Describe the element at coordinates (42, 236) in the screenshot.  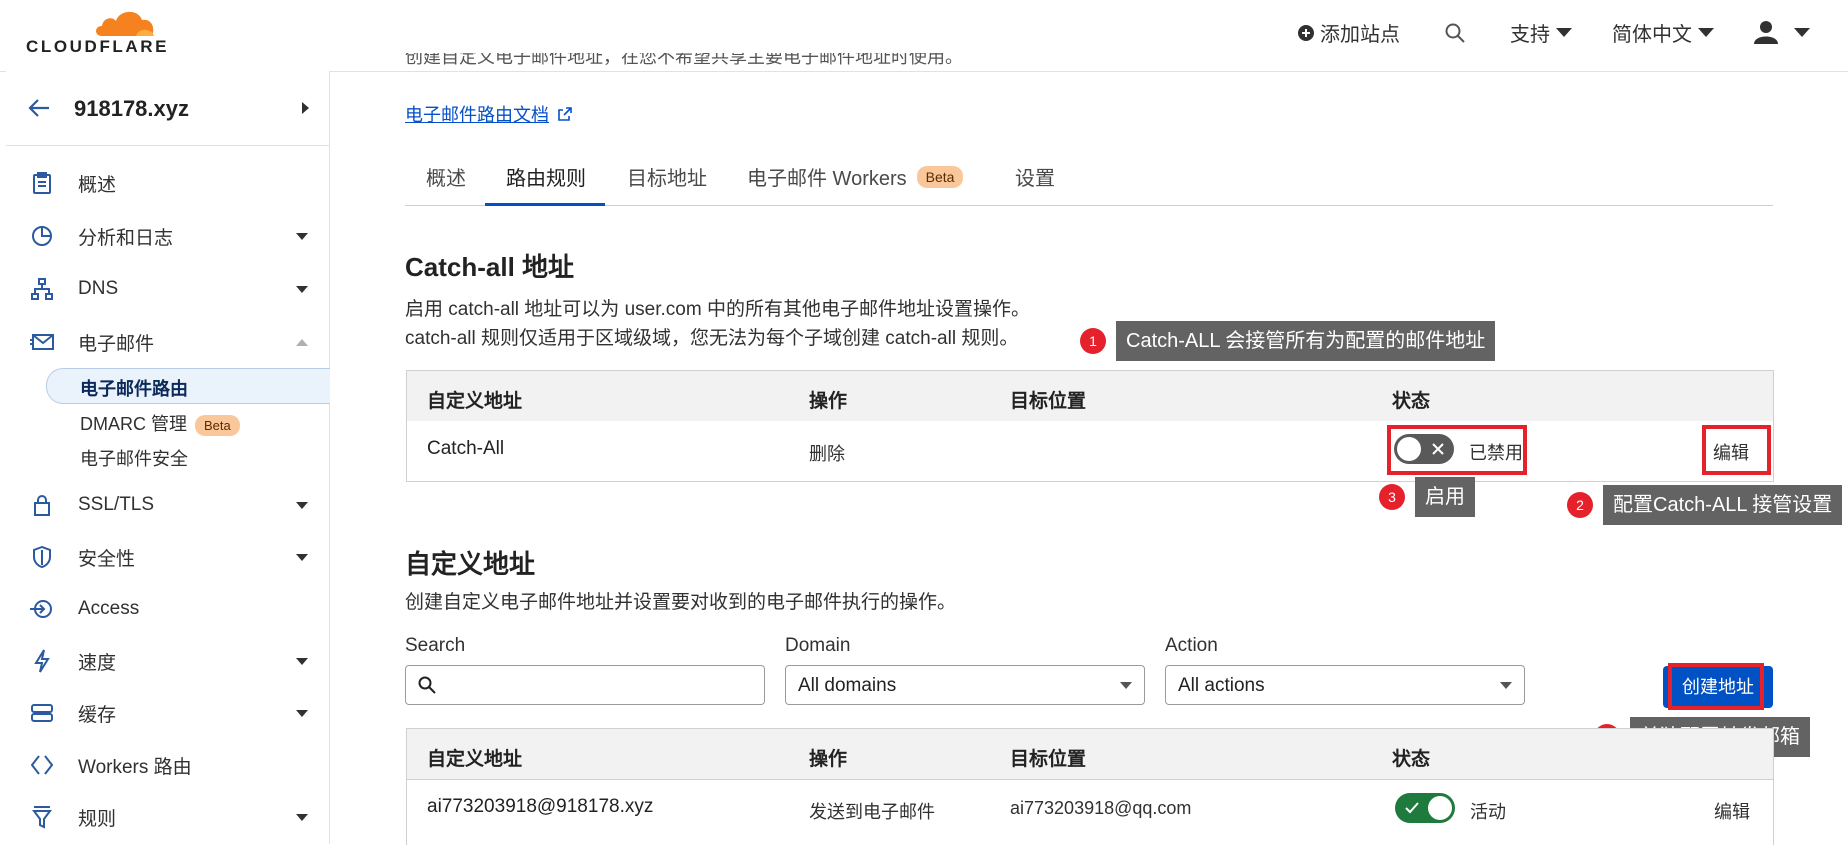
I see `chart-pie-icon` at that location.